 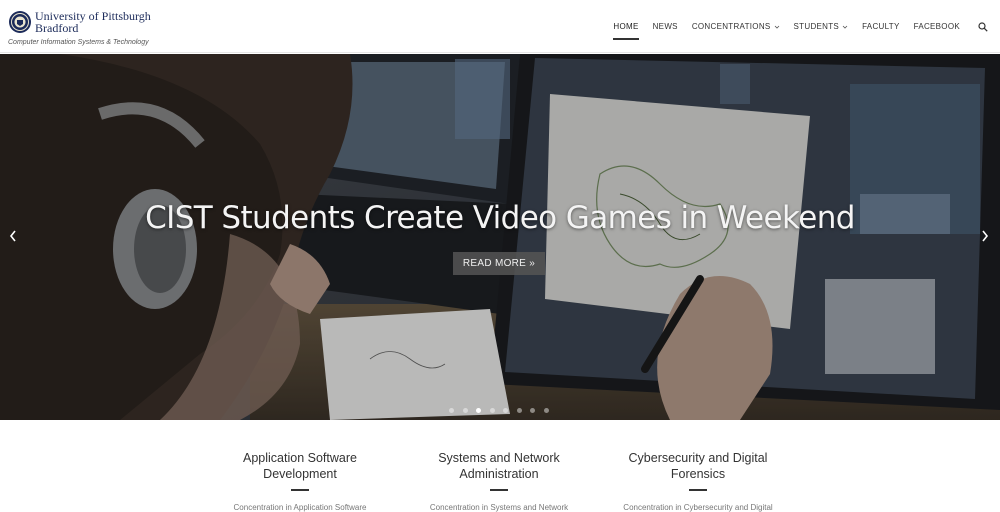 What do you see at coordinates (300, 474) in the screenshot?
I see `concentration-title-line2: Development` at bounding box center [300, 474].